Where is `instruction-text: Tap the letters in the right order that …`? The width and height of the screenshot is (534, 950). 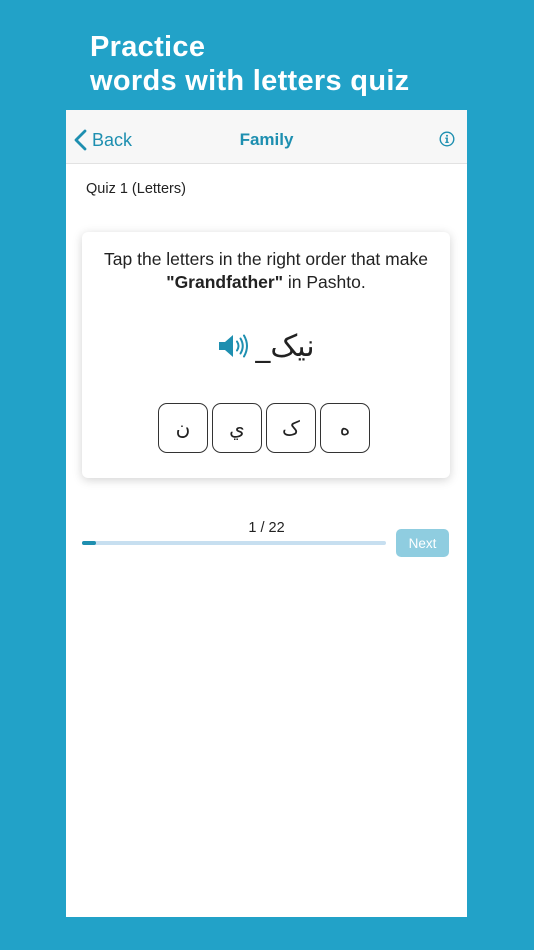 instruction-text: Tap the letters in the right order that … is located at coordinates (266, 271).